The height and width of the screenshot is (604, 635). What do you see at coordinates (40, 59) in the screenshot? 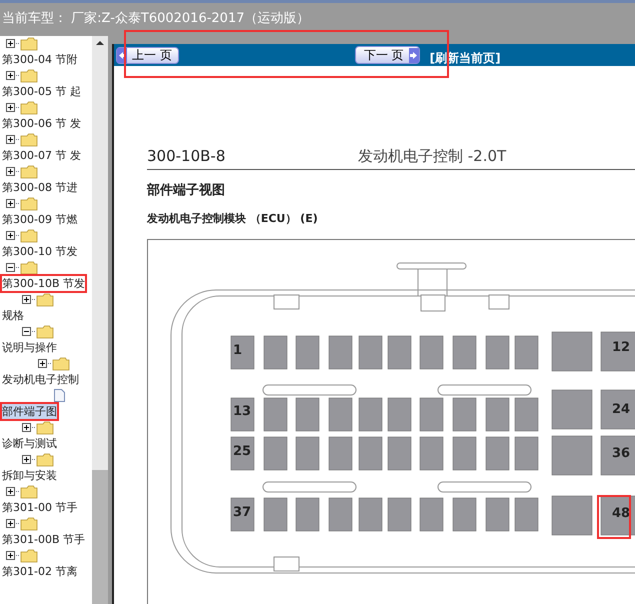
I see `tree-item: 第300-04 节附` at bounding box center [40, 59].